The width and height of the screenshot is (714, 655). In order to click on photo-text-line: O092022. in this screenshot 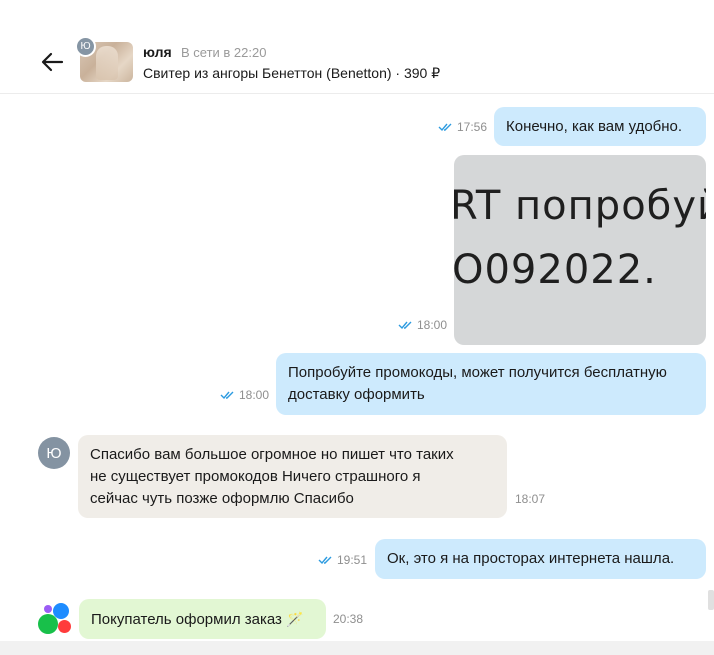, I will do `click(555, 270)`.